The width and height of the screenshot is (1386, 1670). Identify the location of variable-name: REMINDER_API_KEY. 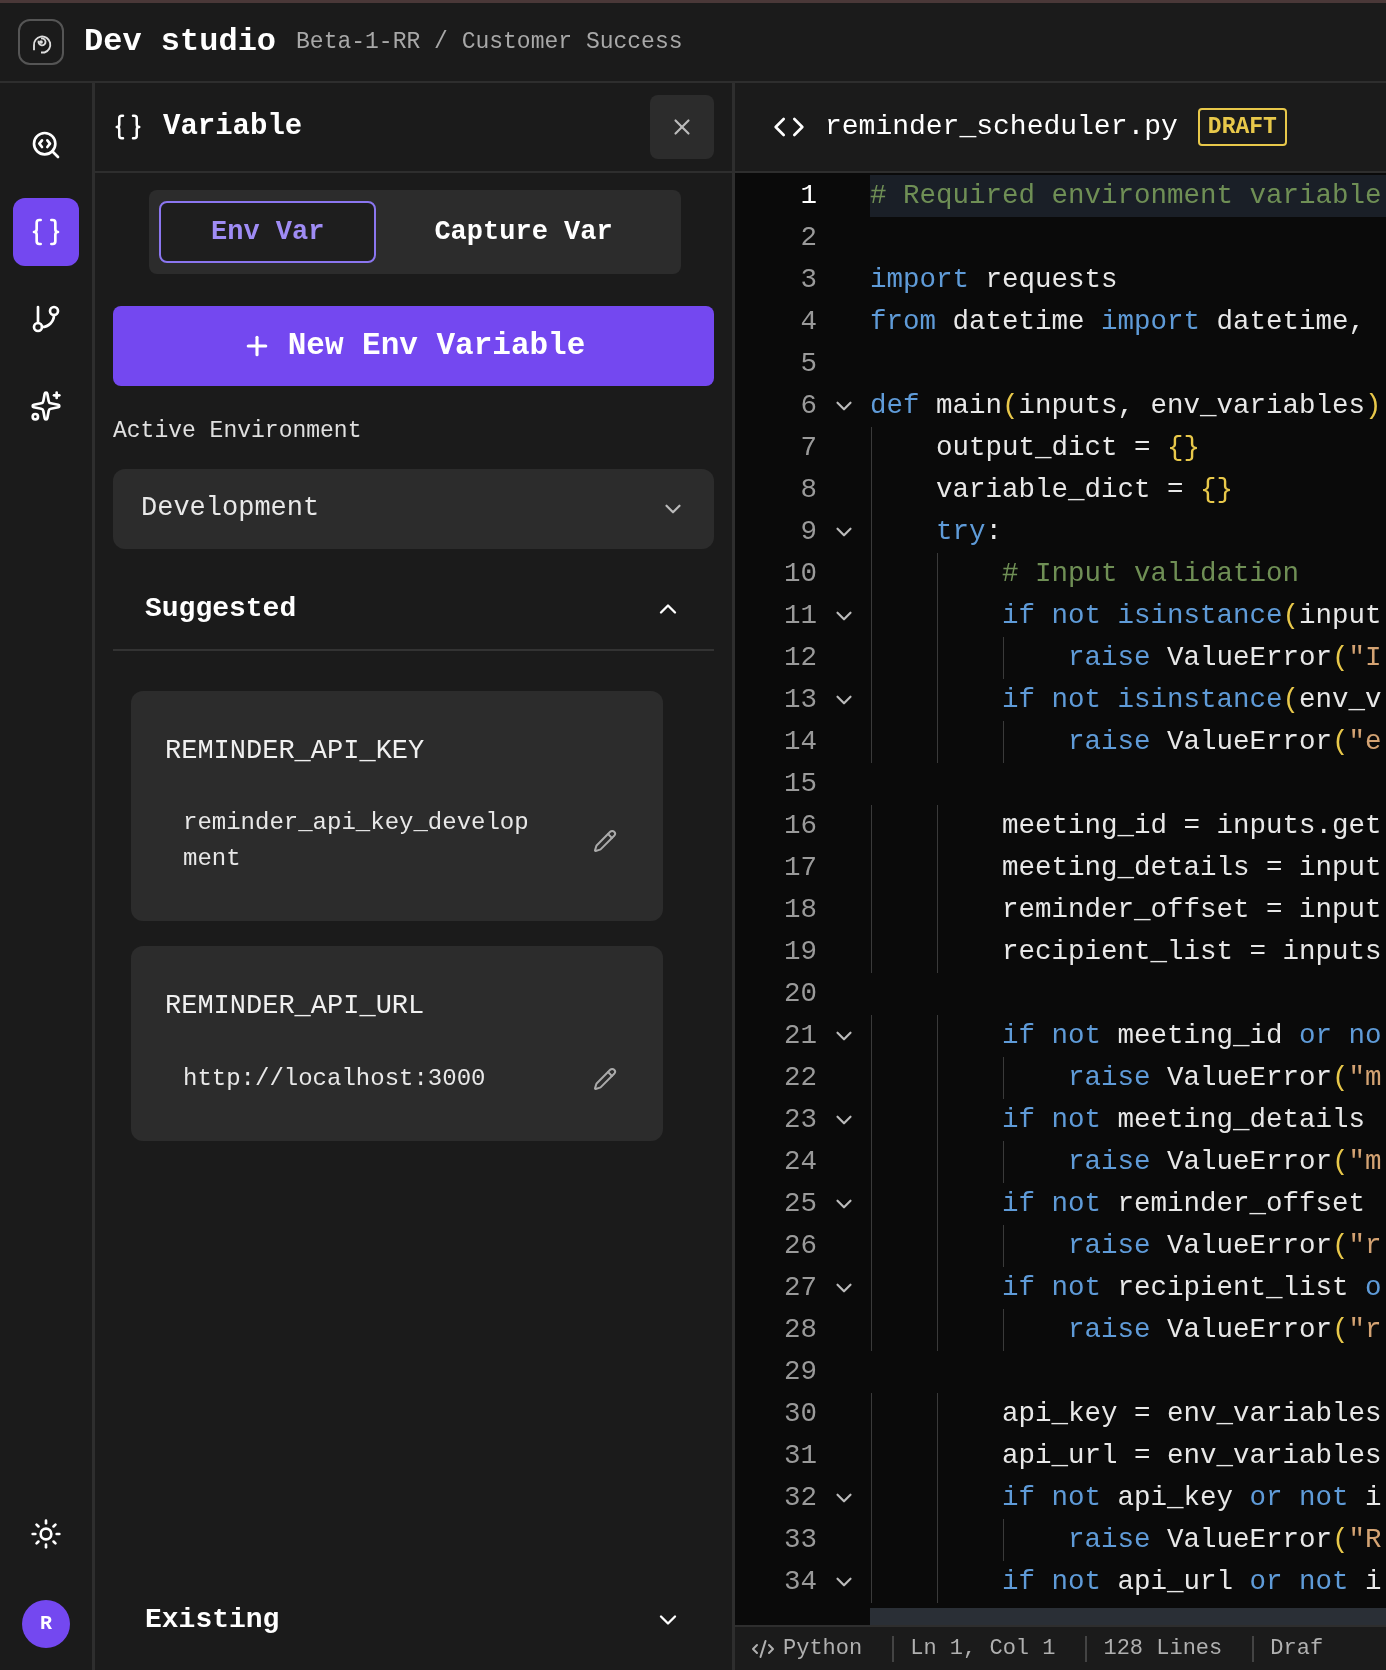
(295, 751).